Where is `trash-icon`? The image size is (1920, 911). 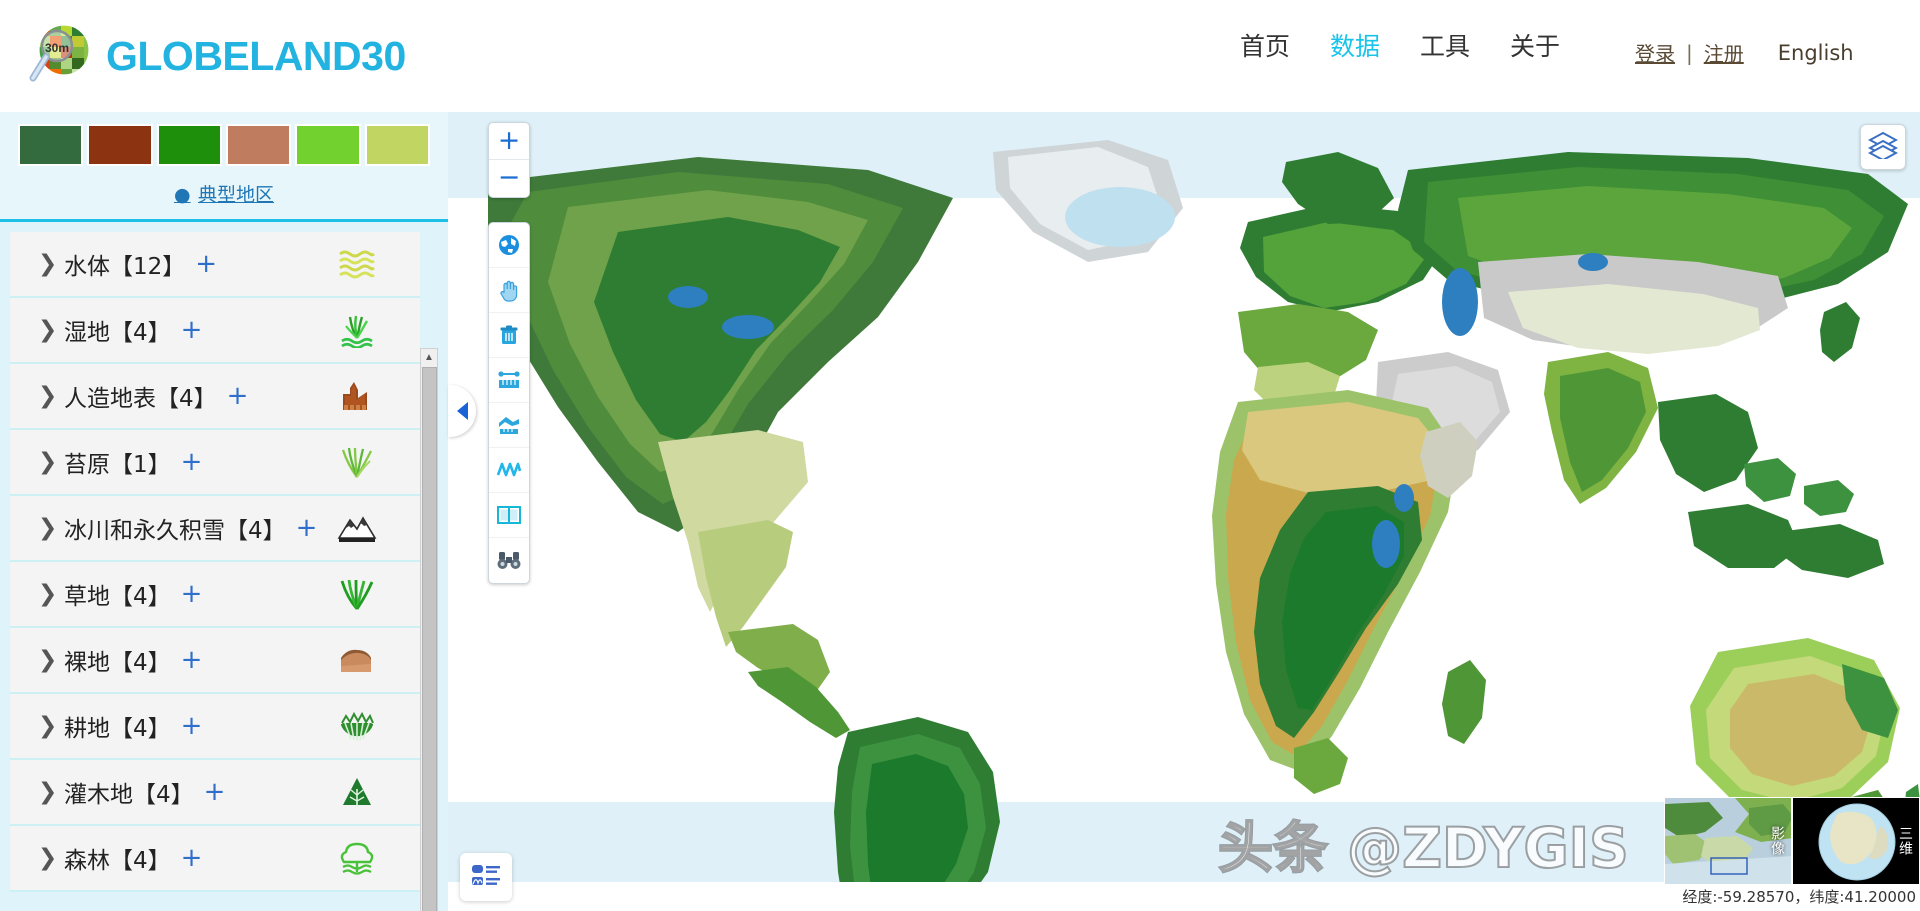 trash-icon is located at coordinates (509, 335).